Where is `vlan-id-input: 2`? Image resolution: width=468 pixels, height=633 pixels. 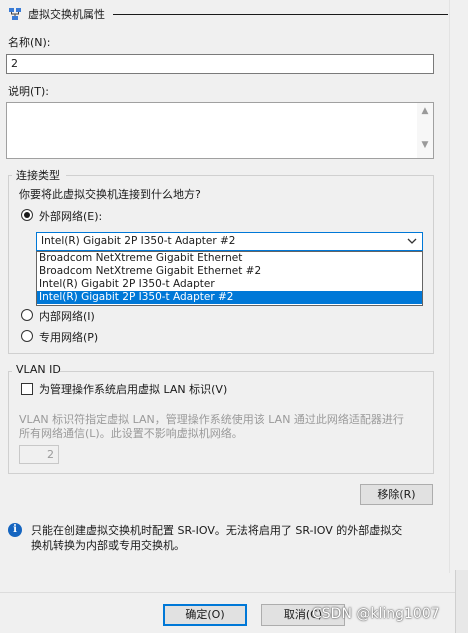 vlan-id-input: 2 is located at coordinates (39, 454).